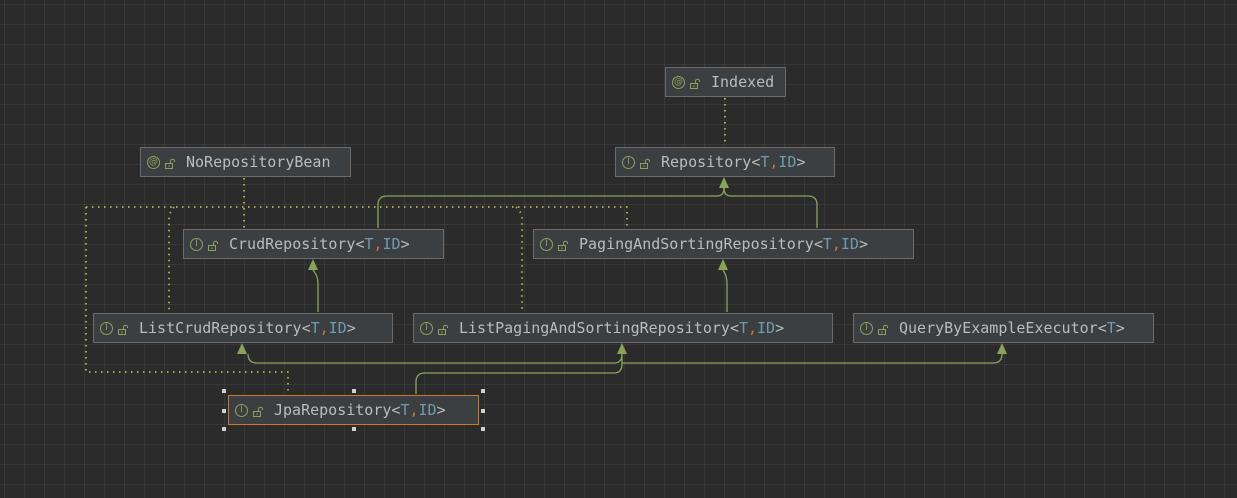 The width and height of the screenshot is (1237, 498). I want to click on node-repository: I Repository < T, ID >, so click(725, 162).